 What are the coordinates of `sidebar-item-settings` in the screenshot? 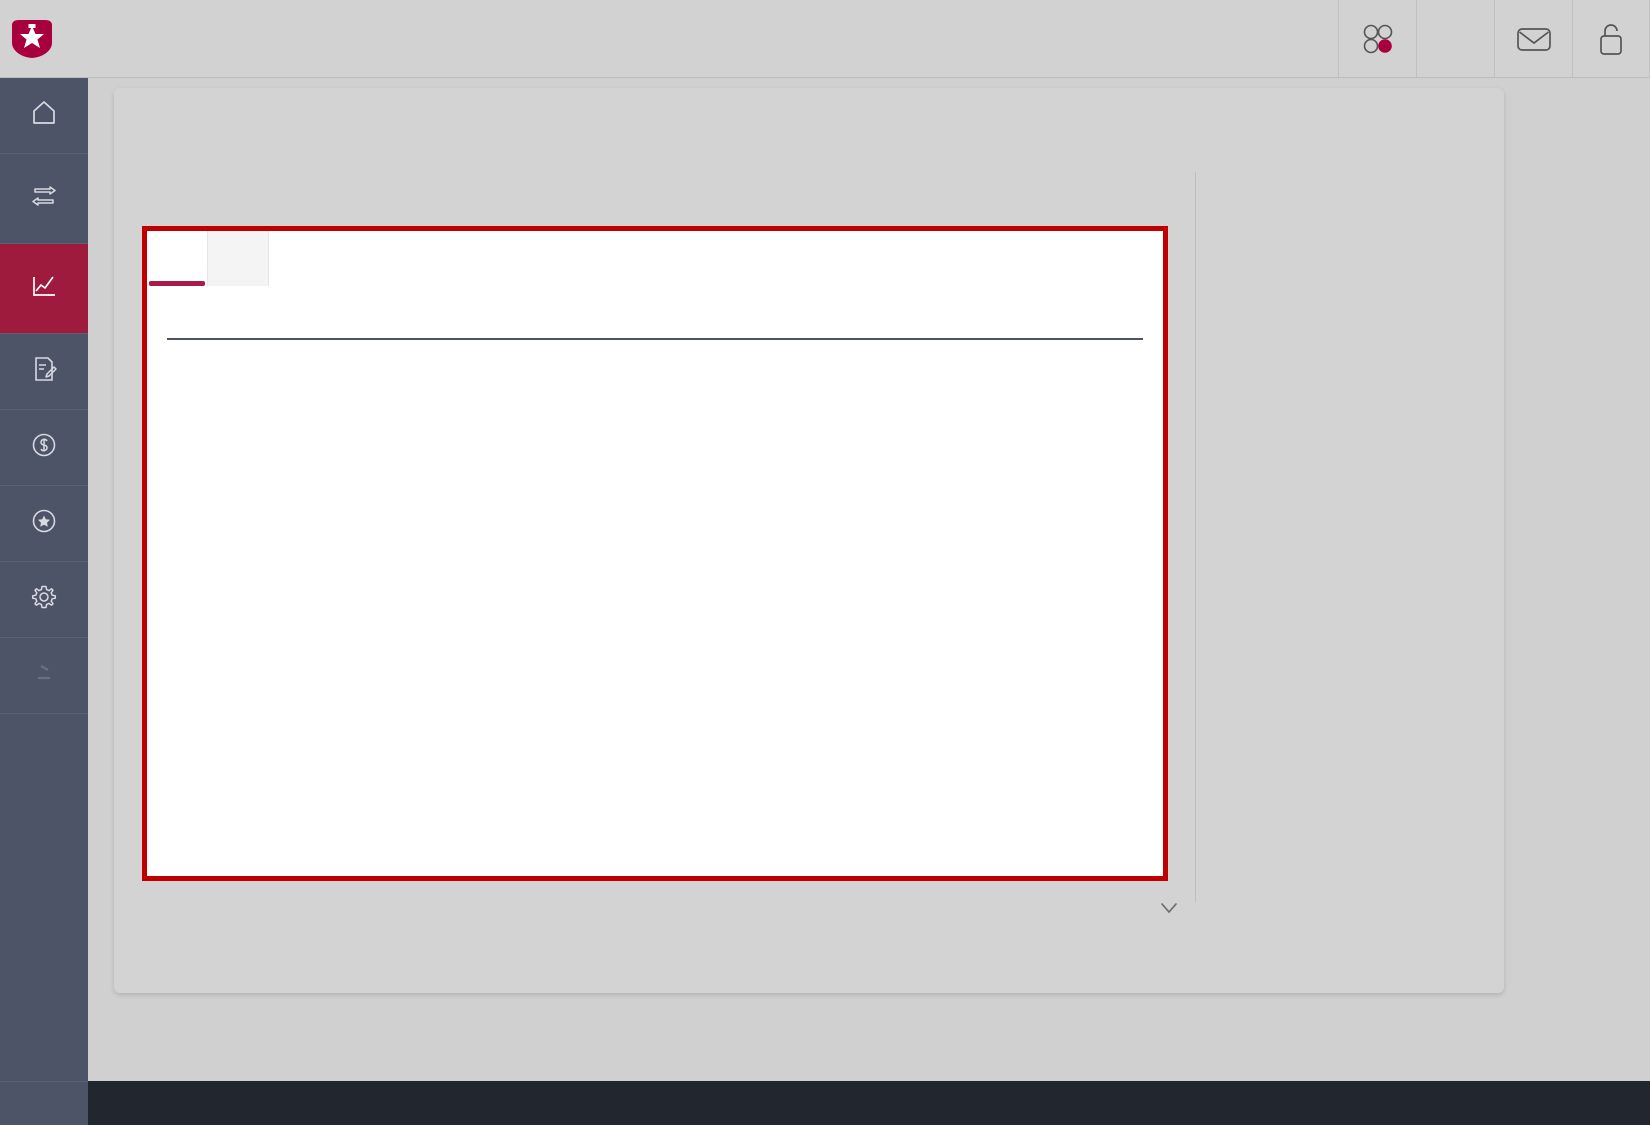 It's located at (44, 600).